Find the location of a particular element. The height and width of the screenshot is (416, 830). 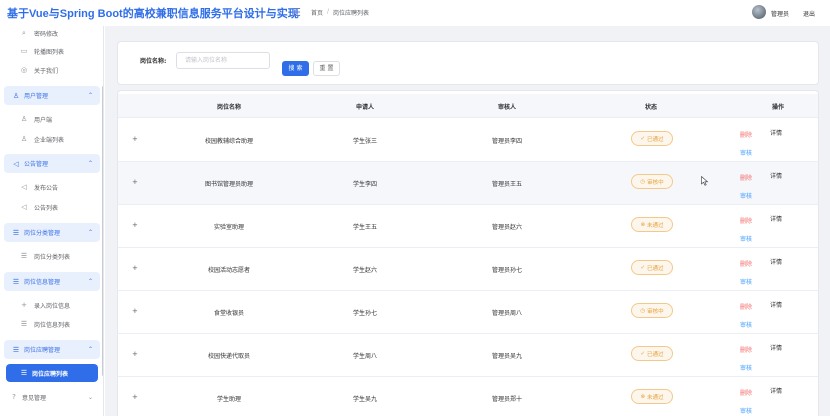

cell-position: 实验室助理 is located at coordinates (229, 227).